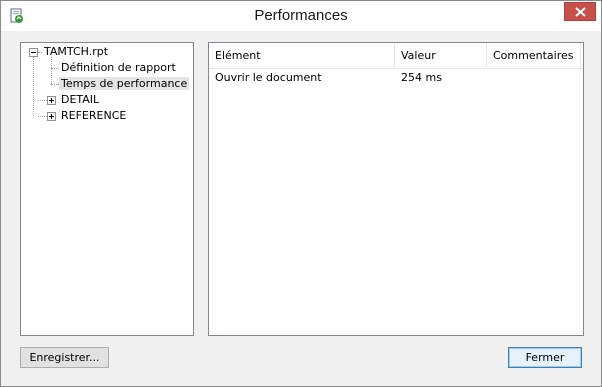 The image size is (602, 387). I want to click on column-header-valeur: Valeur, so click(441, 55).